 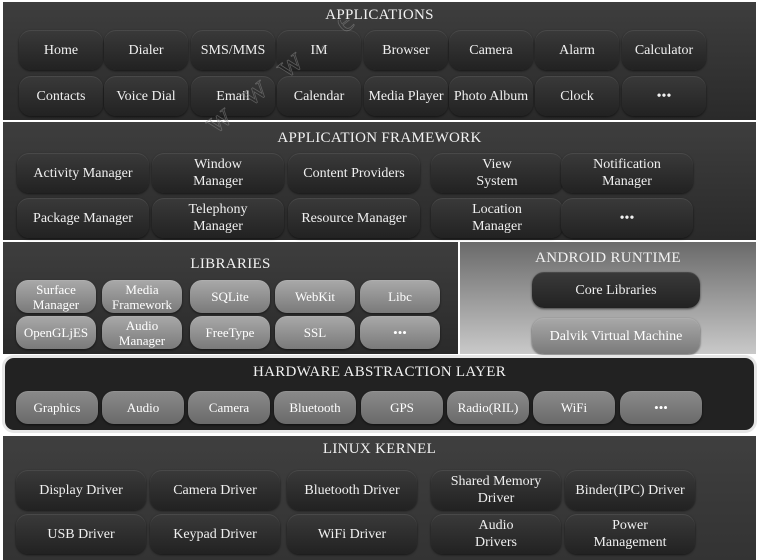 What do you see at coordinates (379, 449) in the screenshot?
I see `linux-kernel-title: LINUX KERNEL` at bounding box center [379, 449].